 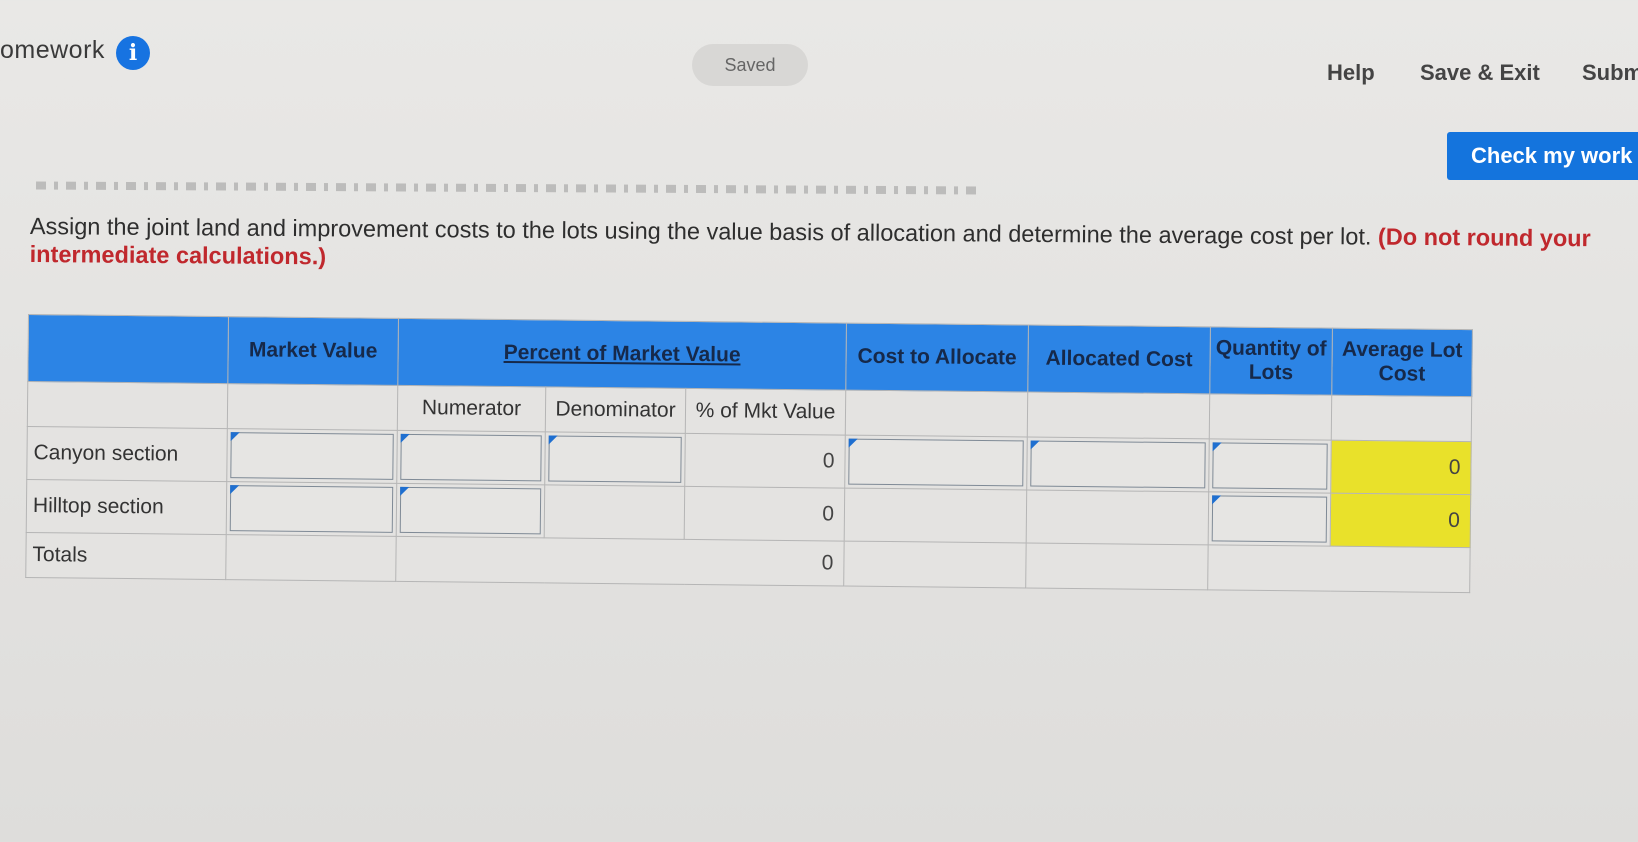 What do you see at coordinates (935, 564) in the screenshot?
I see `totals-cost-to-allocate-cell` at bounding box center [935, 564].